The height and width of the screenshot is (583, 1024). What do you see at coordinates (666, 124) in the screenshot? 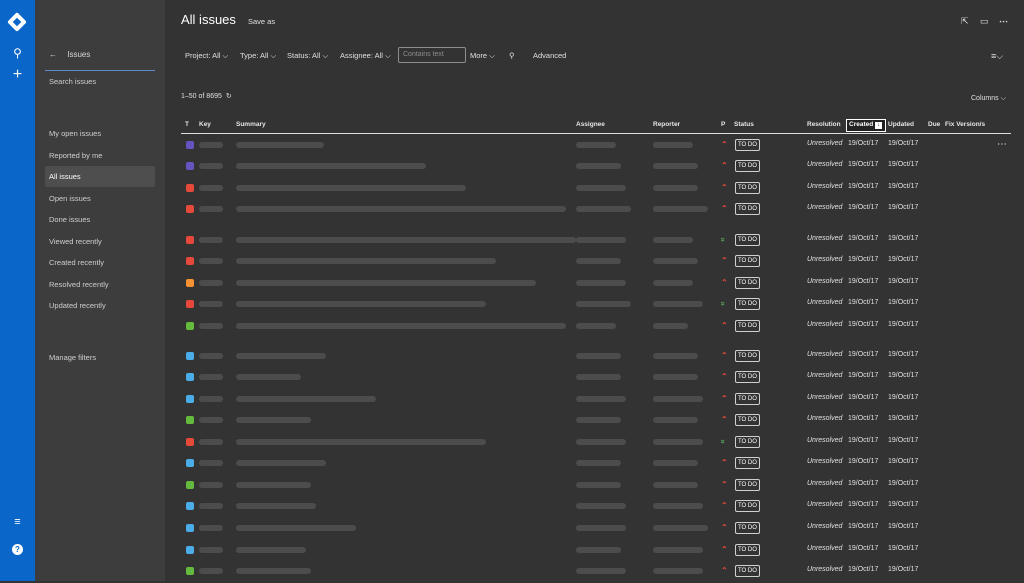
I see `col-header-reporter: Reporter` at bounding box center [666, 124].